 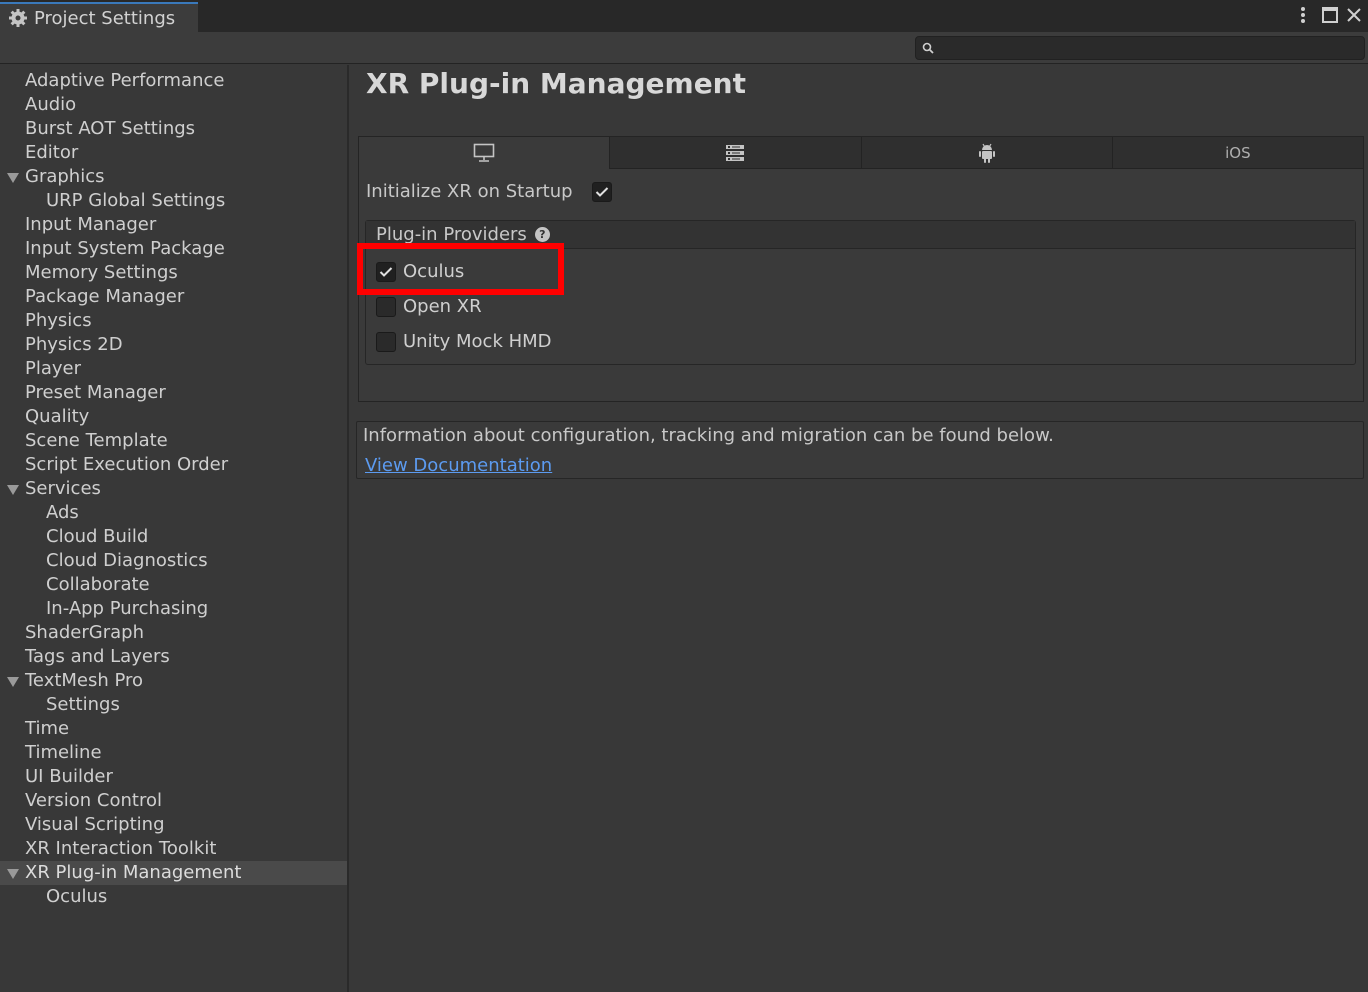 What do you see at coordinates (173, 105) in the screenshot?
I see `sidebar-item: Audio` at bounding box center [173, 105].